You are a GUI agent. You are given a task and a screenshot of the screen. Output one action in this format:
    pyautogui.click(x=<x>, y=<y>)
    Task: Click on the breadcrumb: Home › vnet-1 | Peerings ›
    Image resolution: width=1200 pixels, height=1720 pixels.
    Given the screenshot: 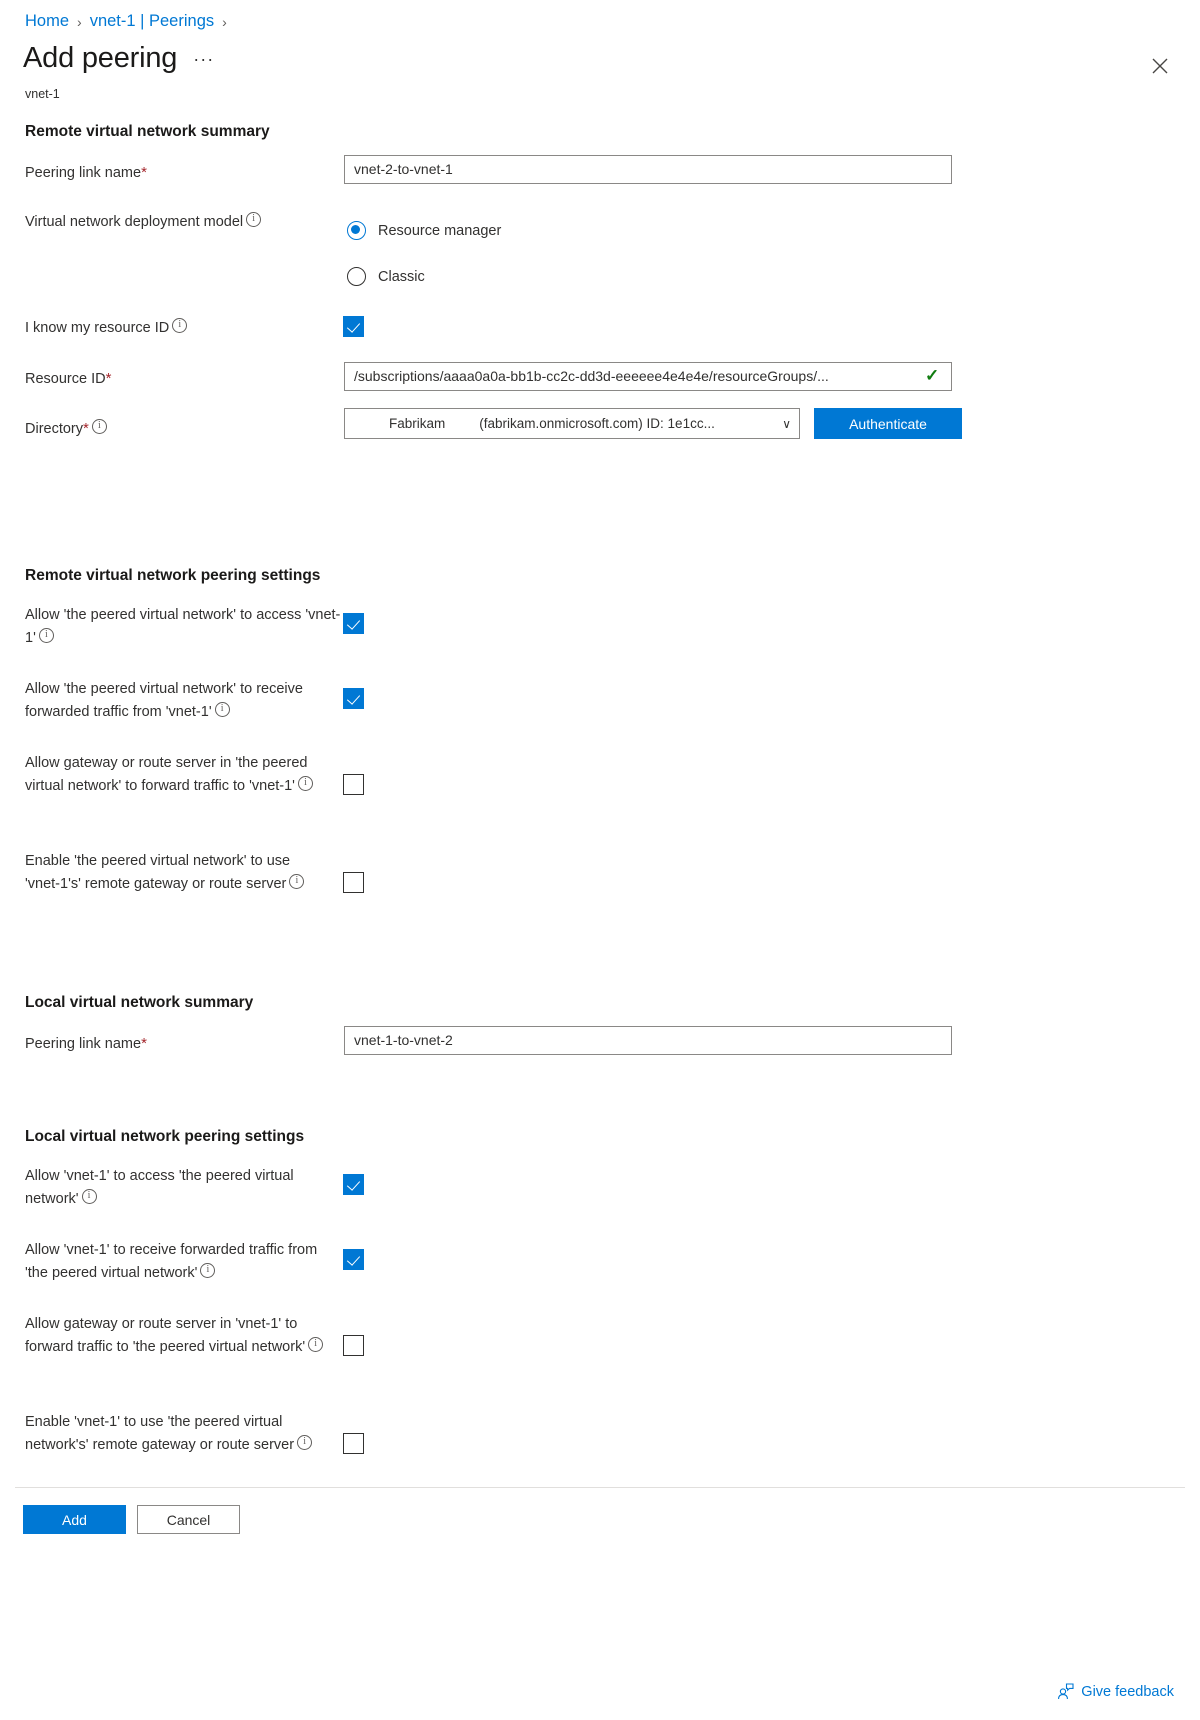 What is the action you would take?
    pyautogui.click(x=126, y=21)
    